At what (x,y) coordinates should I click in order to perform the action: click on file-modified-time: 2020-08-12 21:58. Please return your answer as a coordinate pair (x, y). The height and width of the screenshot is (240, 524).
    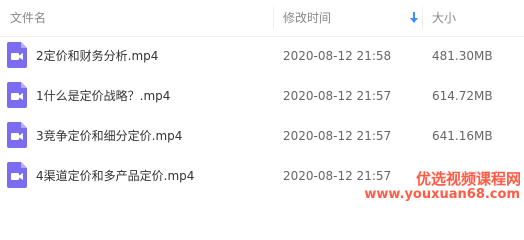
    Looking at the image, I should click on (337, 56).